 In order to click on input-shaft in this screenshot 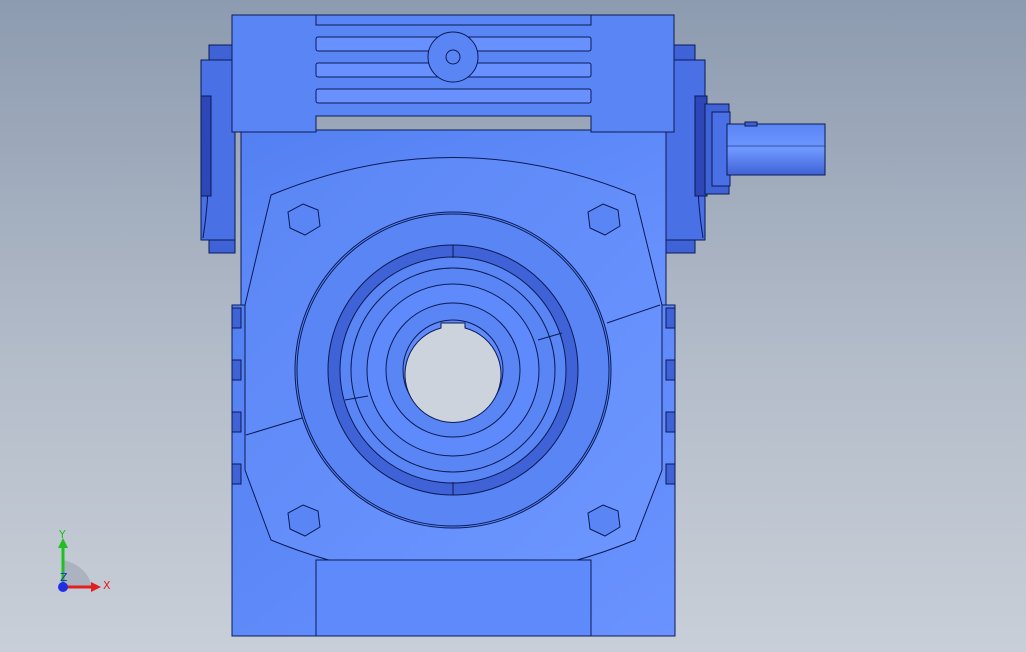, I will do `click(765, 149)`.